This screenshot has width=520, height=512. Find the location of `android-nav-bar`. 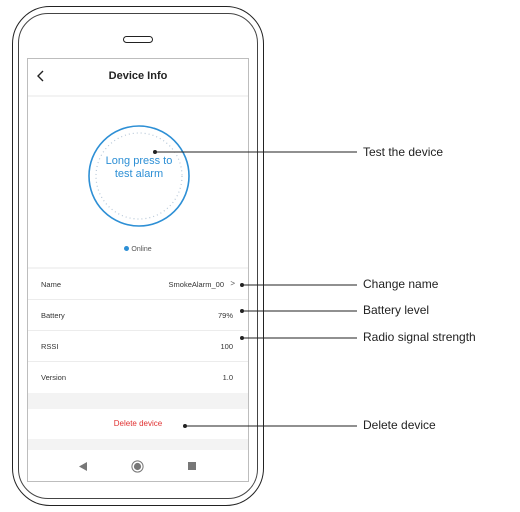

android-nav-bar is located at coordinates (138, 465).